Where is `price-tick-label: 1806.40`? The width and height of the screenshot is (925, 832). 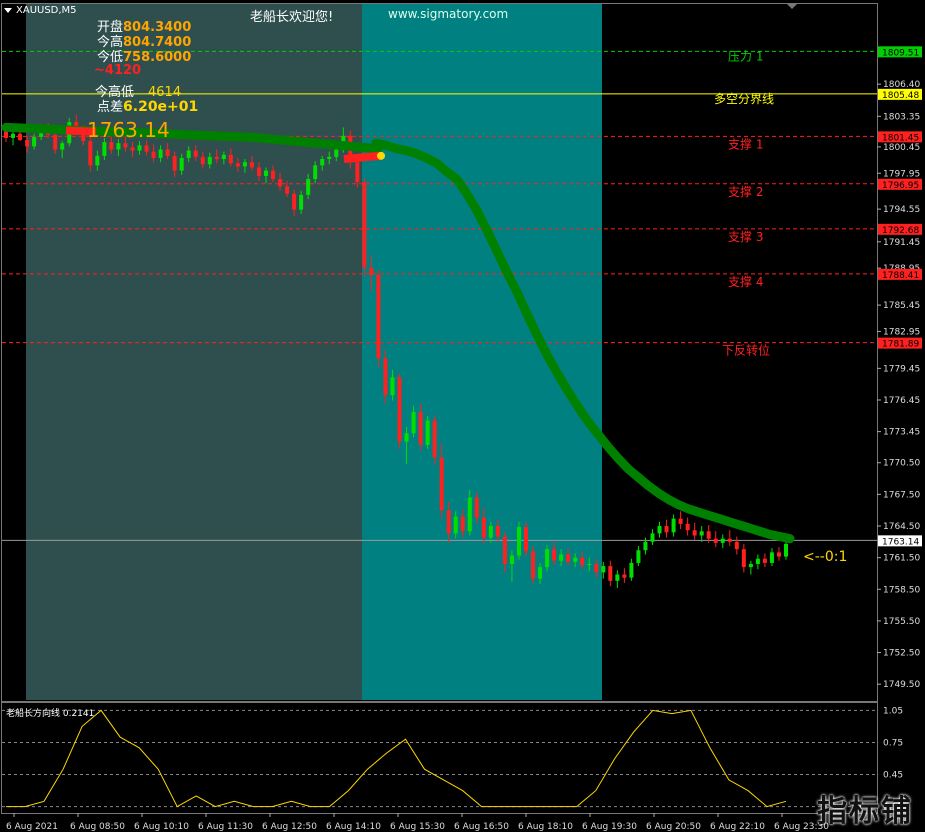 price-tick-label: 1806.40 is located at coordinates (901, 85).